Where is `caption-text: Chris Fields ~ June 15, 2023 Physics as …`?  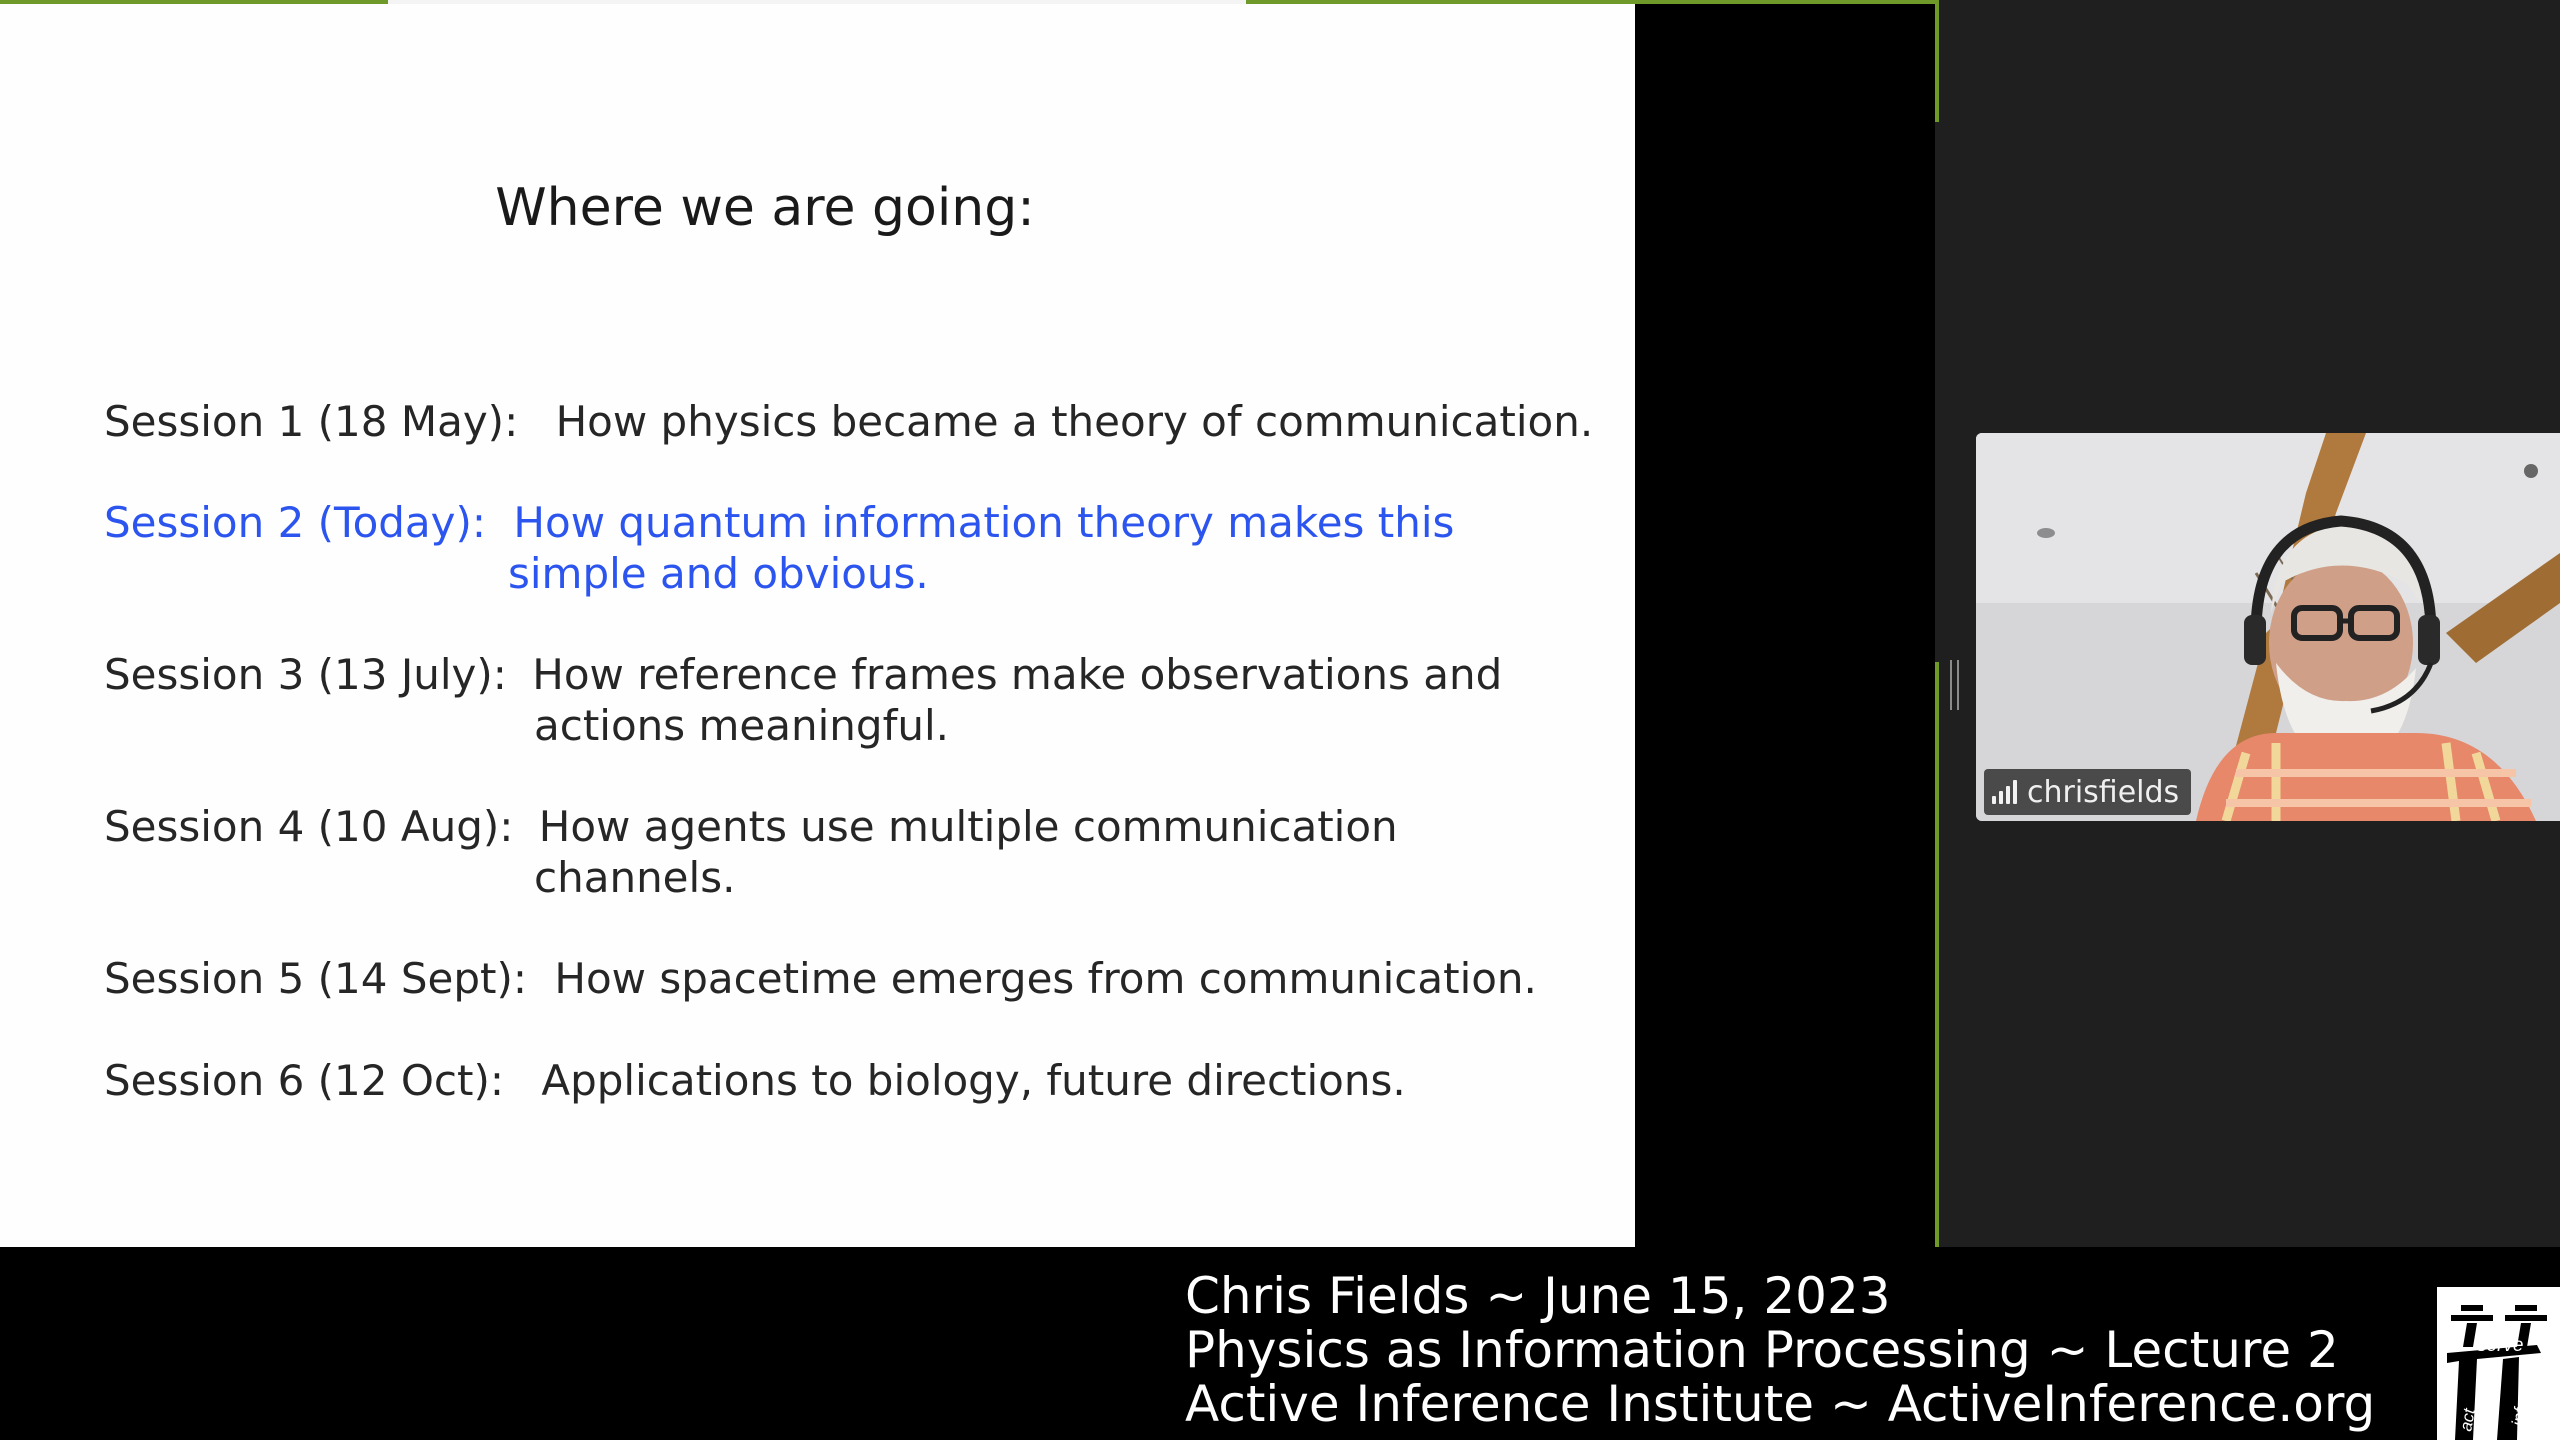
caption-text: Chris Fields ~ June 15, 2023 Physics as … is located at coordinates (1780, 1350).